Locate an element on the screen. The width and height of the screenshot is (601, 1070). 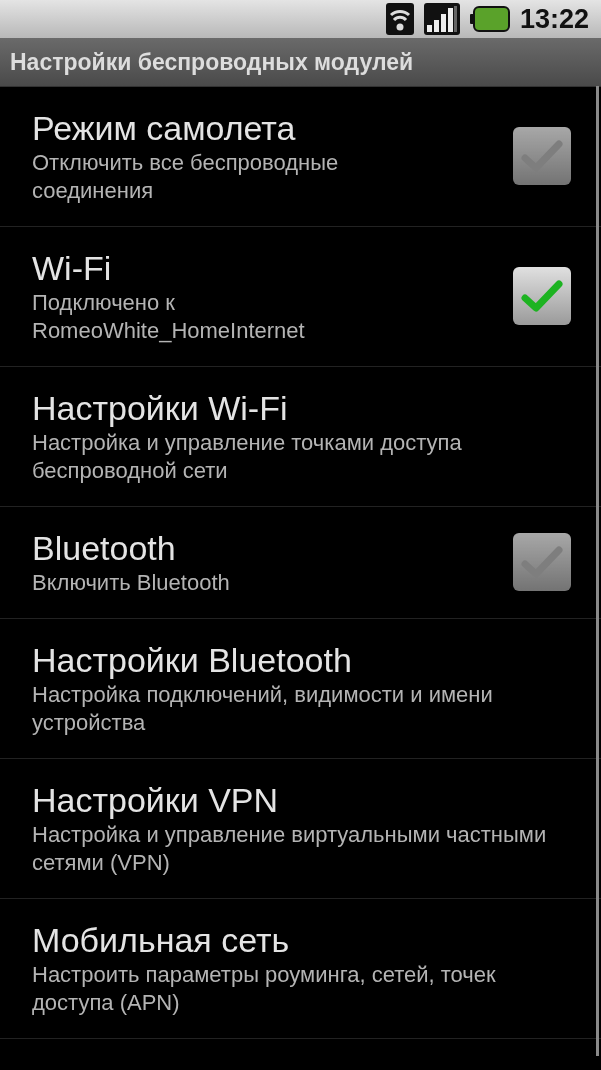
clock: 13:22 is located at coordinates (554, 19).